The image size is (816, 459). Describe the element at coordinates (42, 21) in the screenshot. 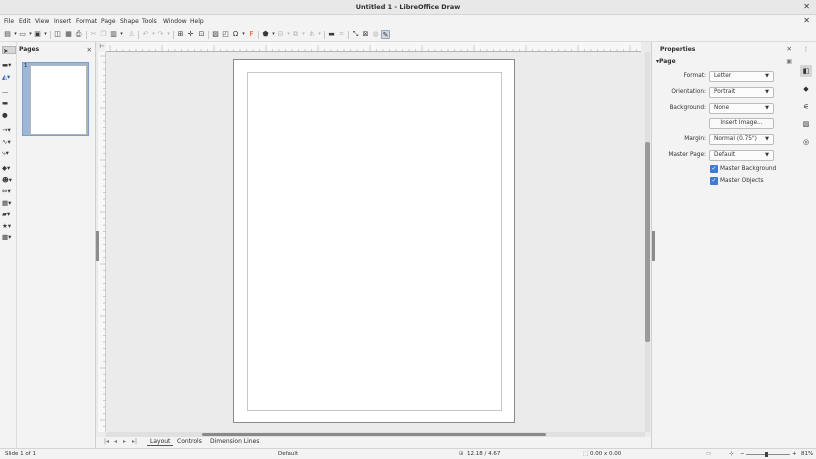

I see `menu-view: View` at that location.